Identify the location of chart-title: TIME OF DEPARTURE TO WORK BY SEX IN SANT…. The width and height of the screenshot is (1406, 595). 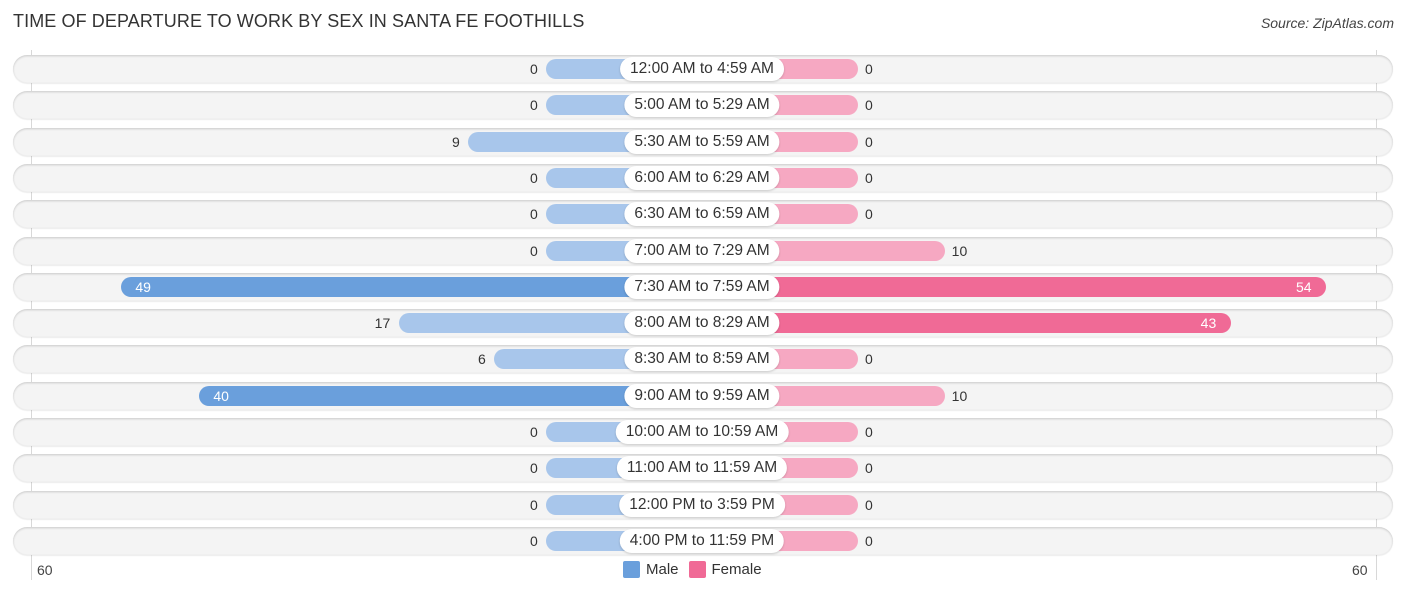
(299, 21).